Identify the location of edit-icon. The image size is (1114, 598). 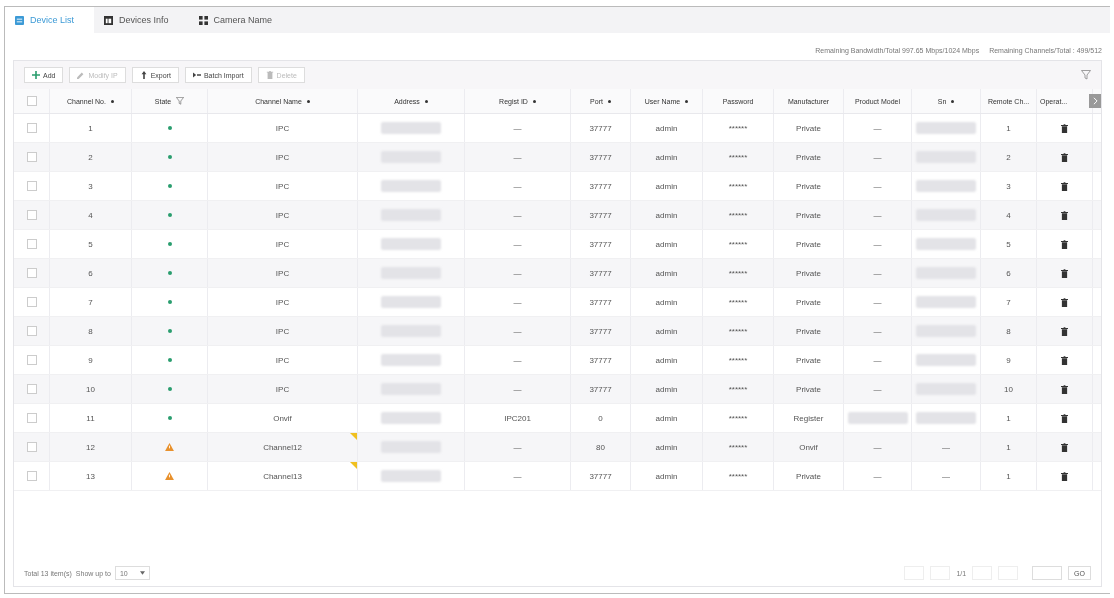
(81, 75).